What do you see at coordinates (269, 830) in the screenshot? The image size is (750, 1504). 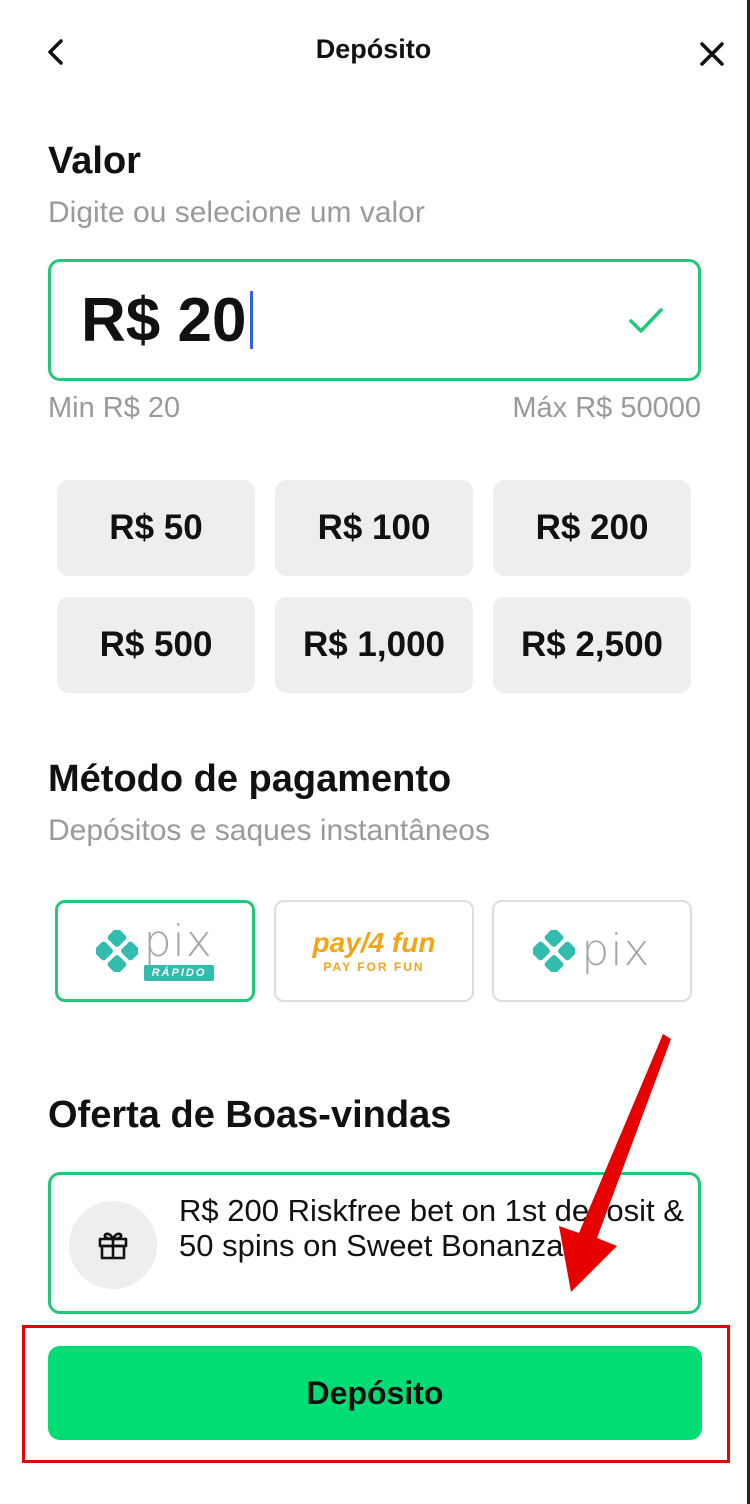 I see `payment-section-subtitle: Depósitos e saques instantâneos` at bounding box center [269, 830].